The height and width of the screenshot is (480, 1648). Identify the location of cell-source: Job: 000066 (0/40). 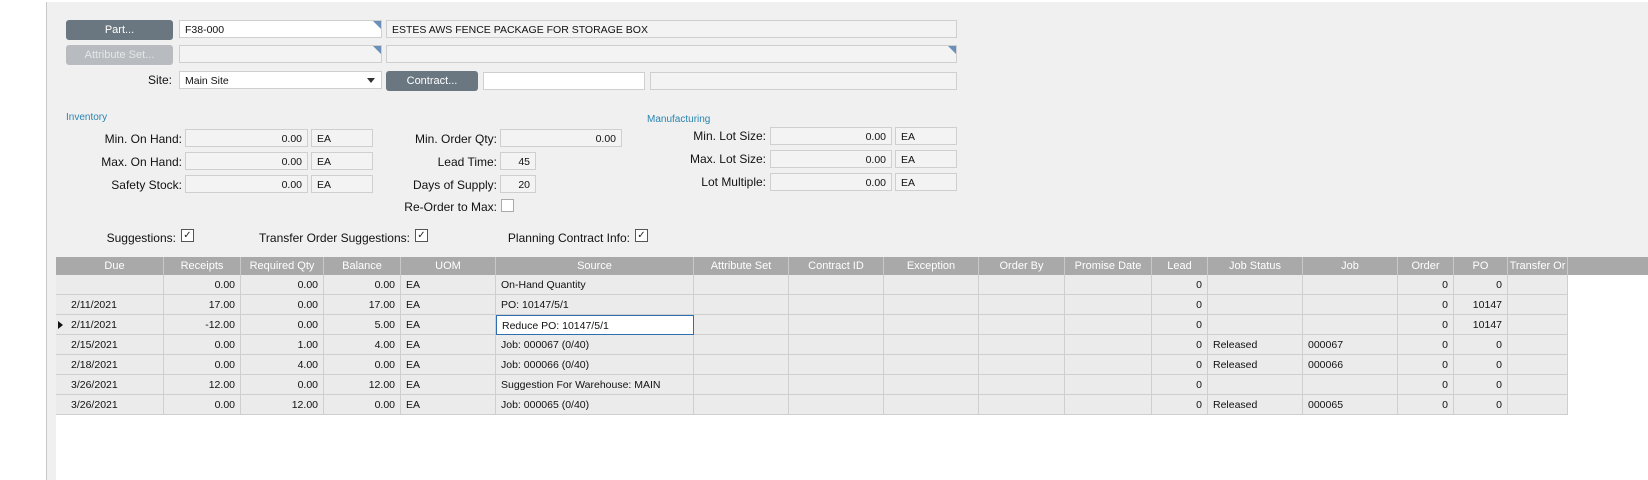
(595, 365).